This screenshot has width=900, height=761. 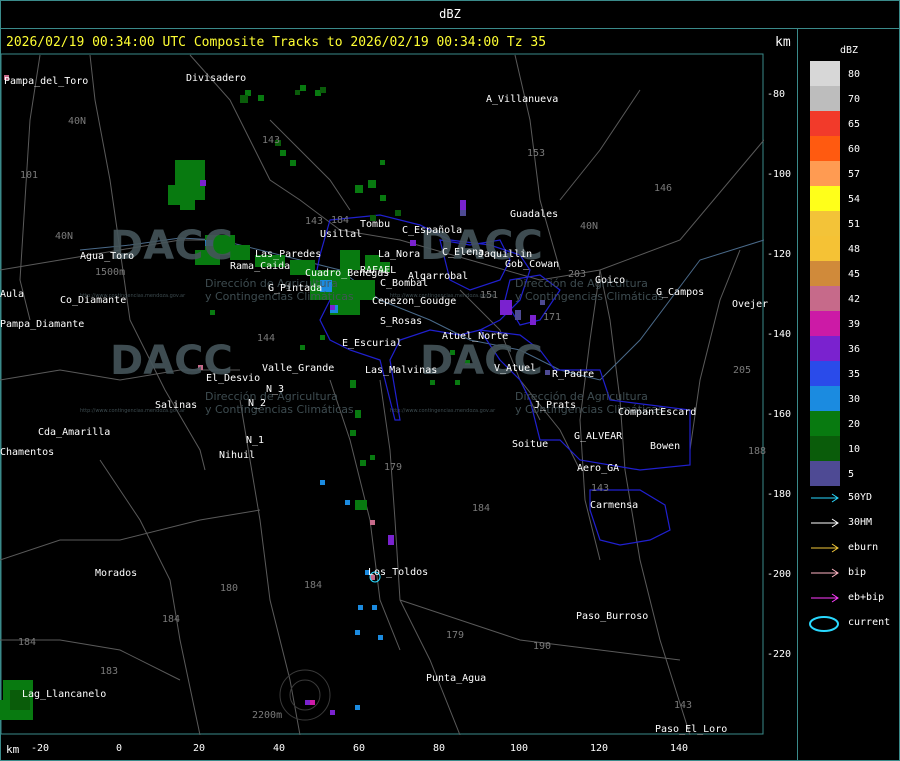 What do you see at coordinates (663, 188) in the screenshot?
I see `road-label: 146` at bounding box center [663, 188].